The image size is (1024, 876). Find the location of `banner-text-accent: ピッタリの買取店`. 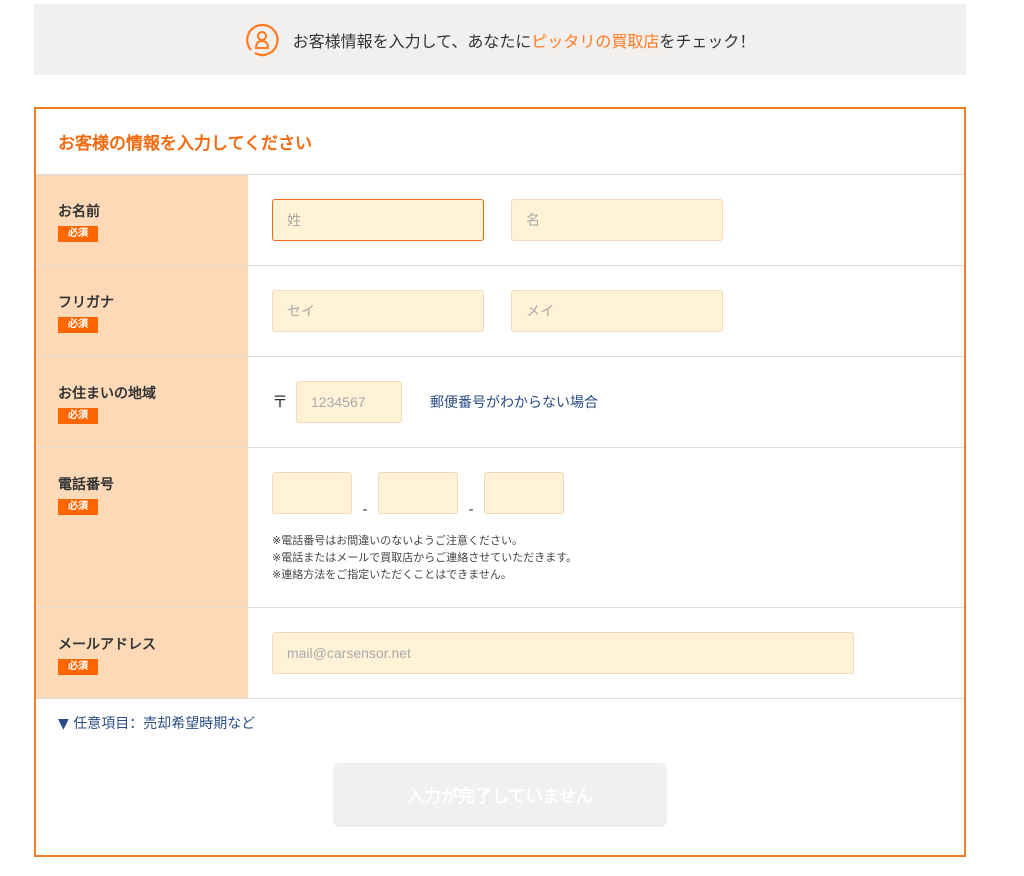

banner-text-accent: ピッタリの買取店 is located at coordinates (595, 41).